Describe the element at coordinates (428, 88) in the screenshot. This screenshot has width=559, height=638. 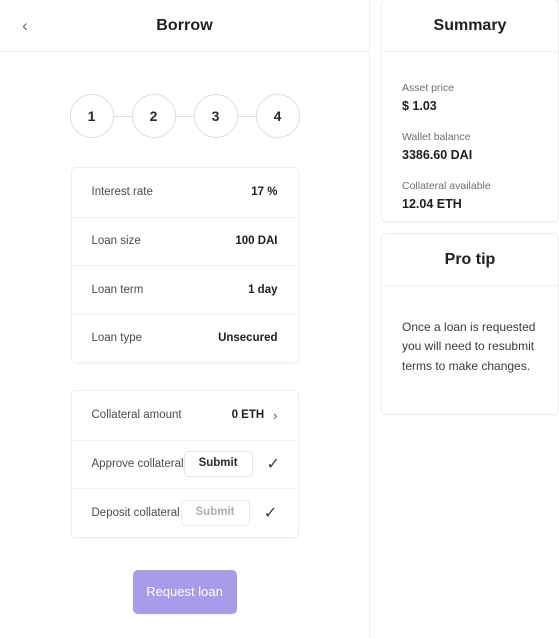
I see `stat-label: Asset price` at that location.